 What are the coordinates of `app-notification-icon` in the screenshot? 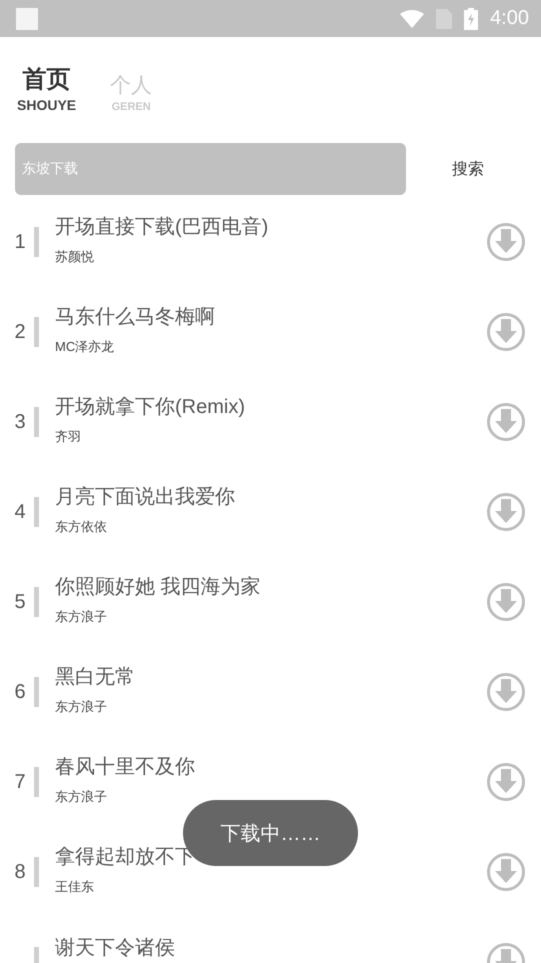 It's located at (27, 19).